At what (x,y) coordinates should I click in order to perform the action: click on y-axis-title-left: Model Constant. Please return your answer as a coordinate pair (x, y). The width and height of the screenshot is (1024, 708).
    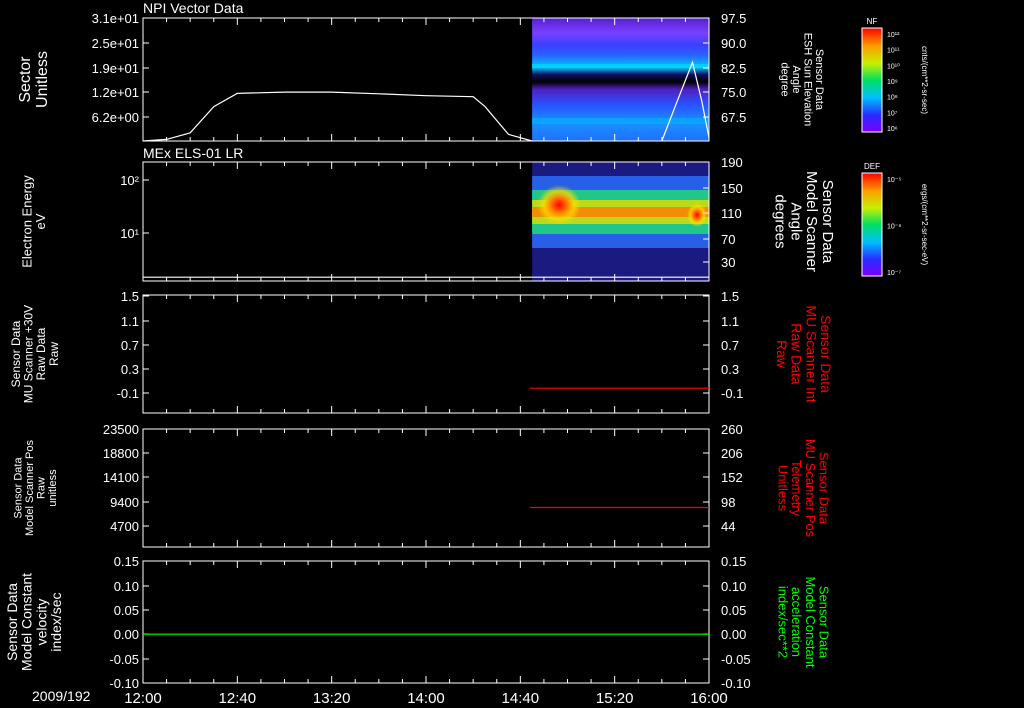
    Looking at the image, I should click on (27, 622).